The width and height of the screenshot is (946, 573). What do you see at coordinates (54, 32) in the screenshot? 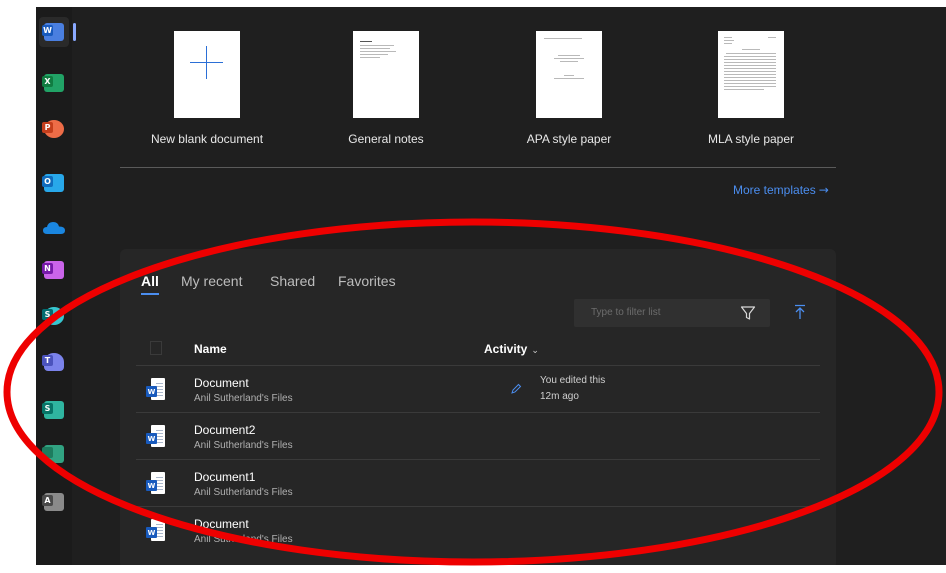
I see `word-app-icon: W` at bounding box center [54, 32].